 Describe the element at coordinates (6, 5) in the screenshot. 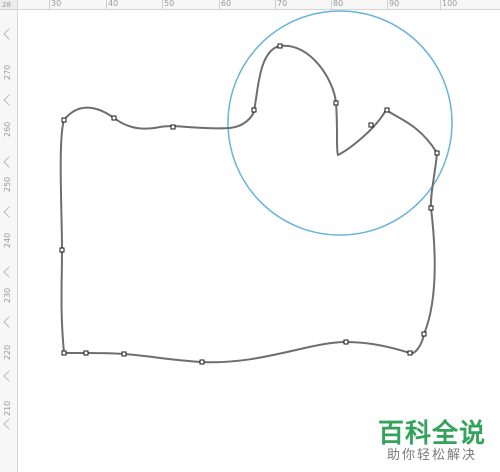

I see `ruler-corner-label: 28` at that location.